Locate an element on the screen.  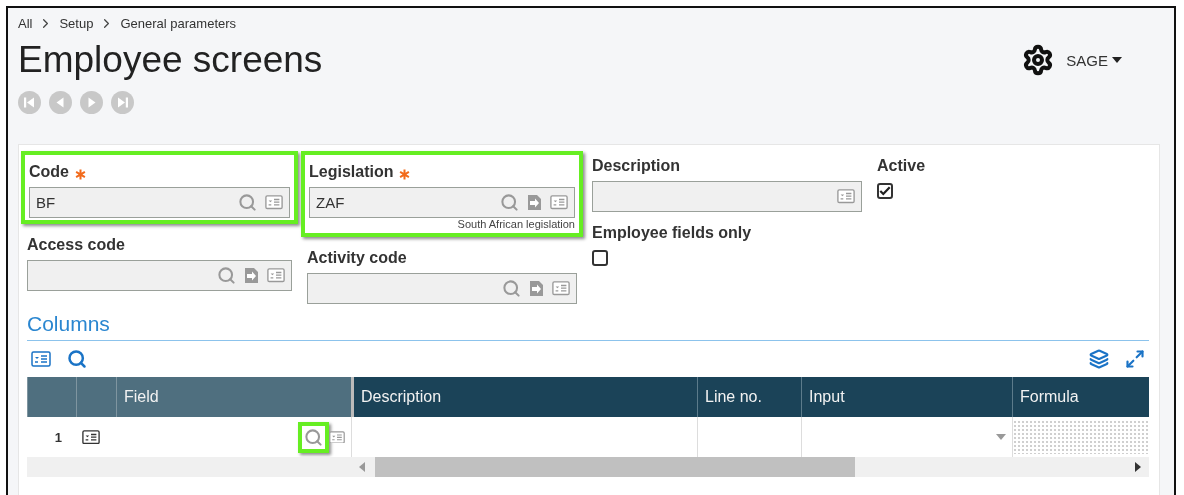
scroll-thumb is located at coordinates (615, 467).